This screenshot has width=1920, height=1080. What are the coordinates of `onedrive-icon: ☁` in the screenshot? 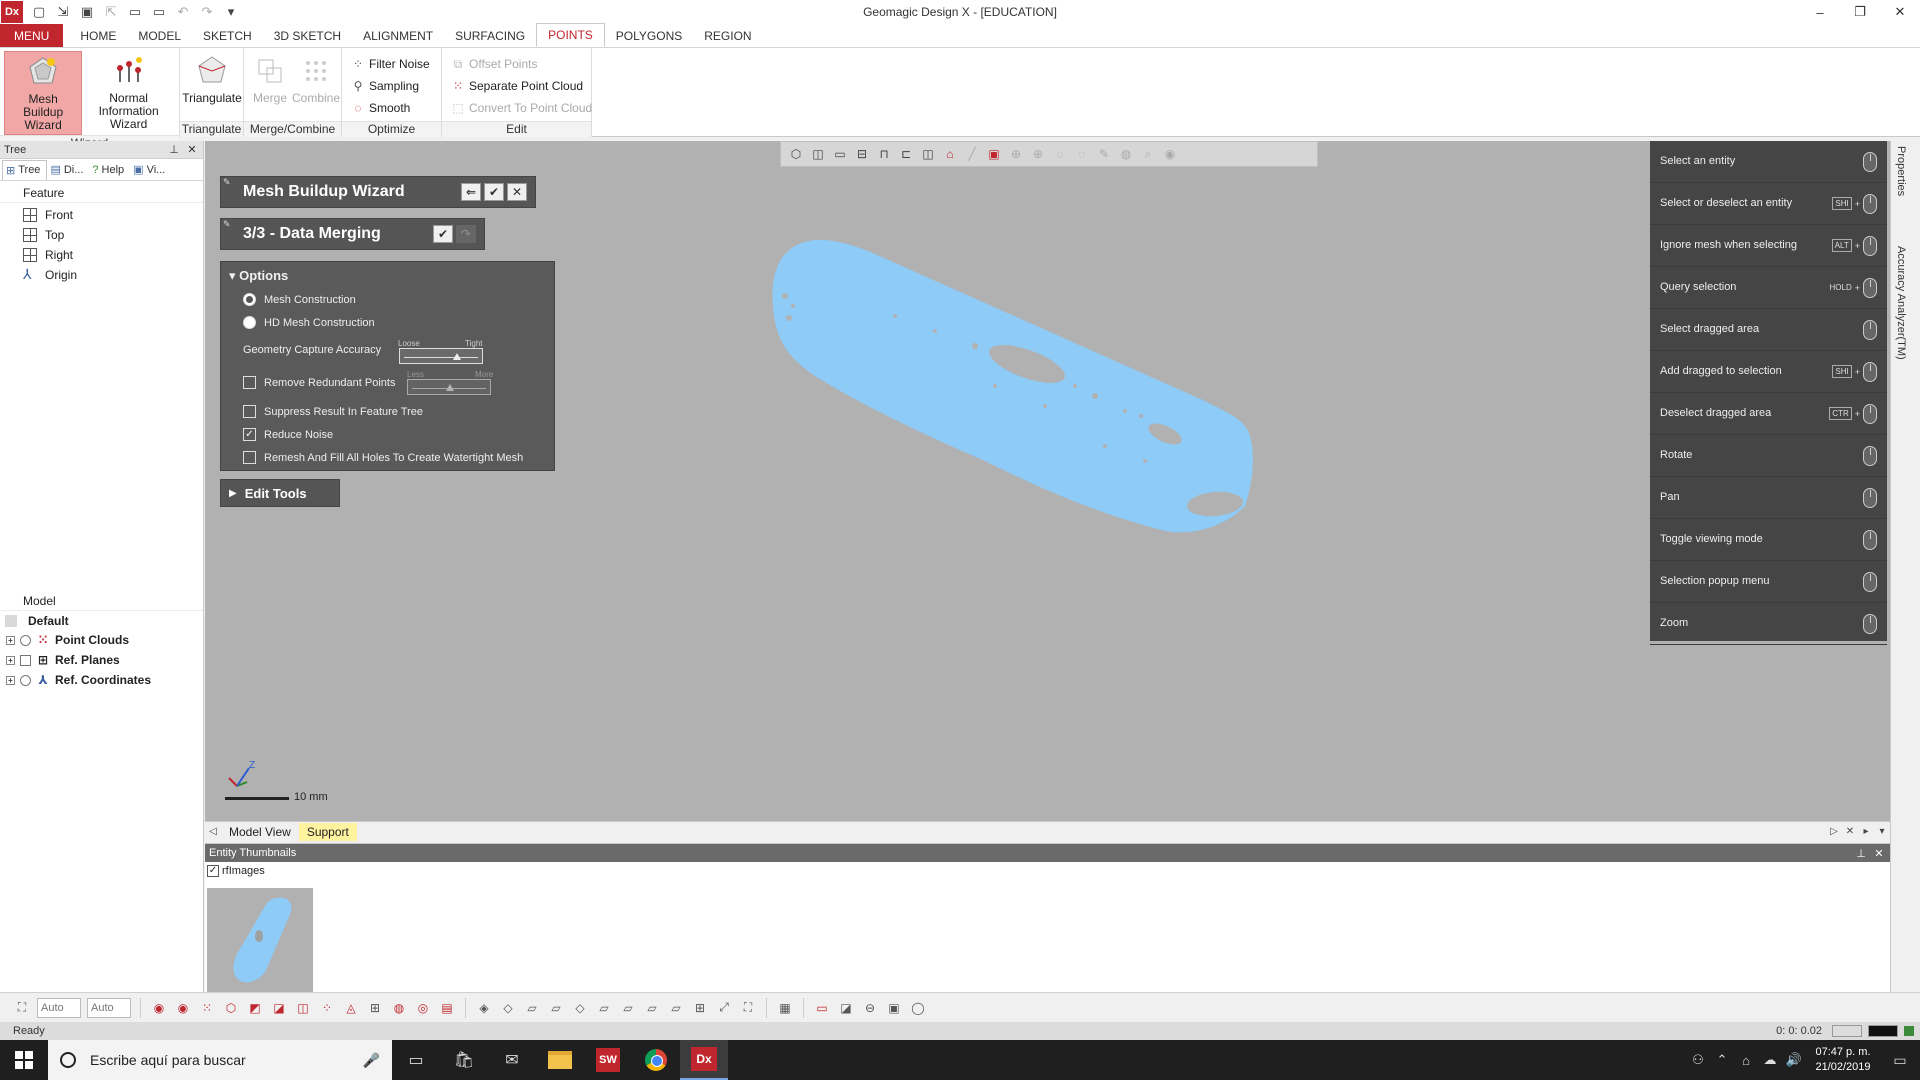 It's located at (1770, 1060).